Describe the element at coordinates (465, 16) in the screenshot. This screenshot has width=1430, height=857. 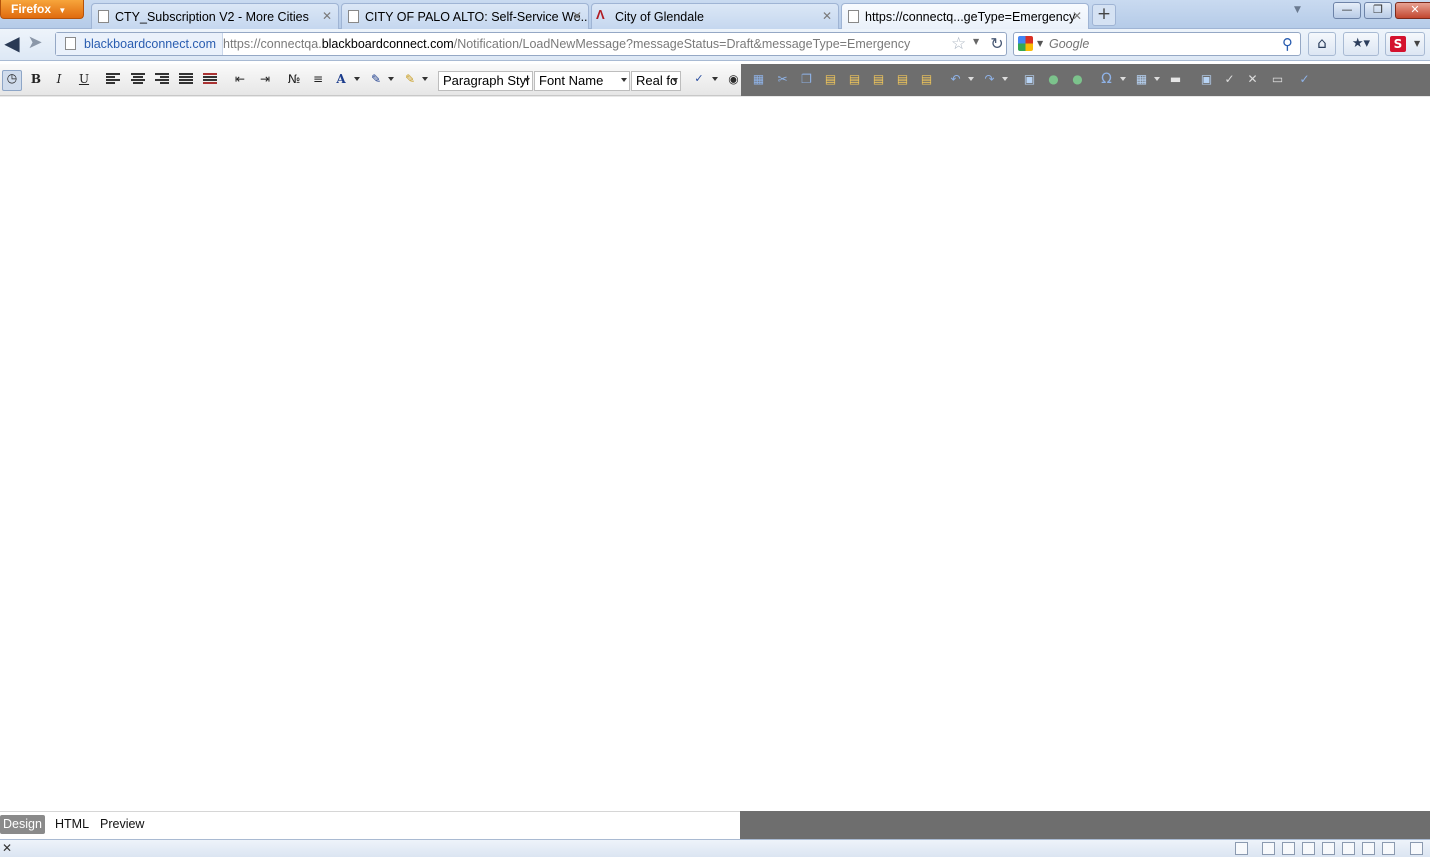
I see `tab-palo-alto: CITY OF PALO ALTO: Self-Service We... ✕` at that location.